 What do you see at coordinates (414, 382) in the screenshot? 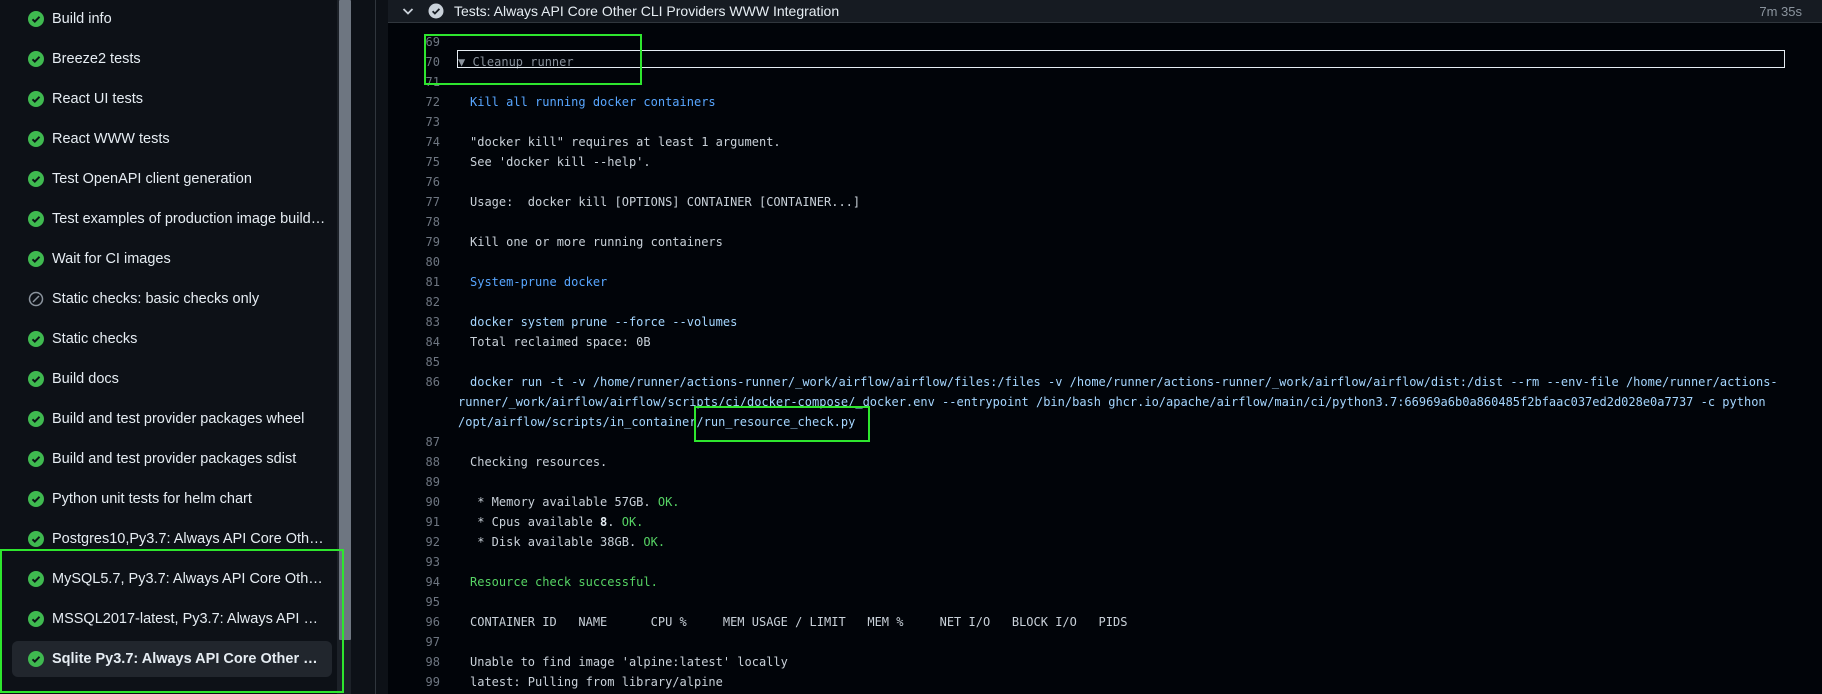
I see `line-number: 86` at bounding box center [414, 382].